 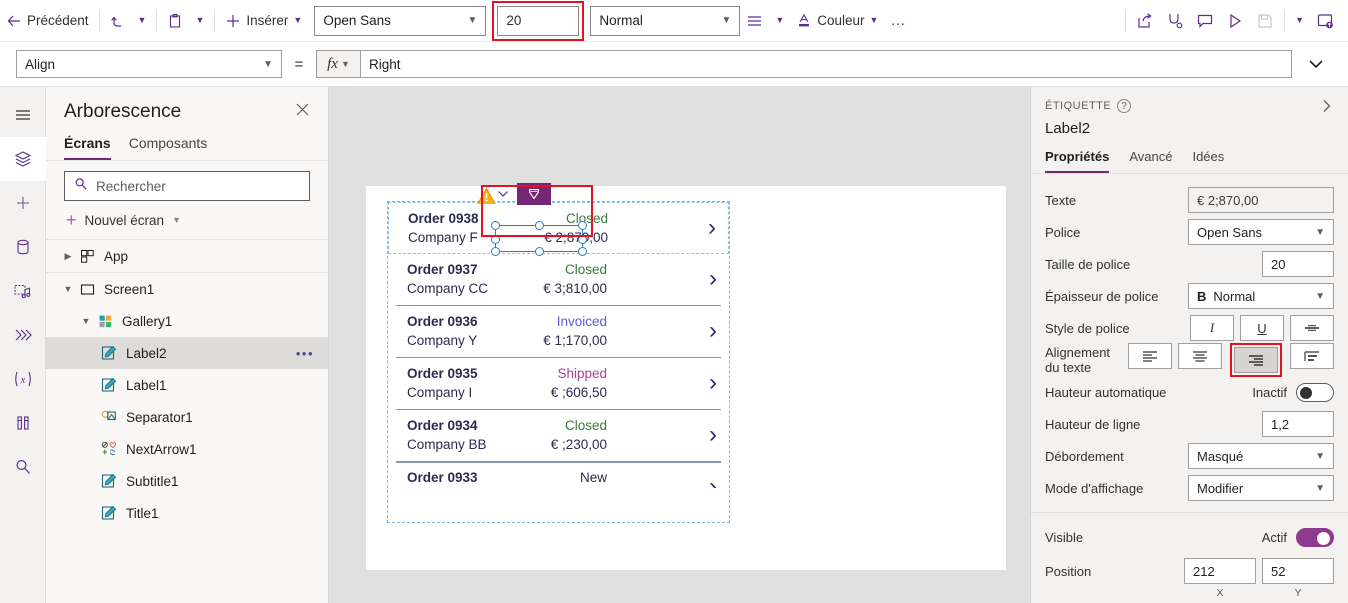 I want to click on fontsize-input: 20, so click(x=1298, y=264).